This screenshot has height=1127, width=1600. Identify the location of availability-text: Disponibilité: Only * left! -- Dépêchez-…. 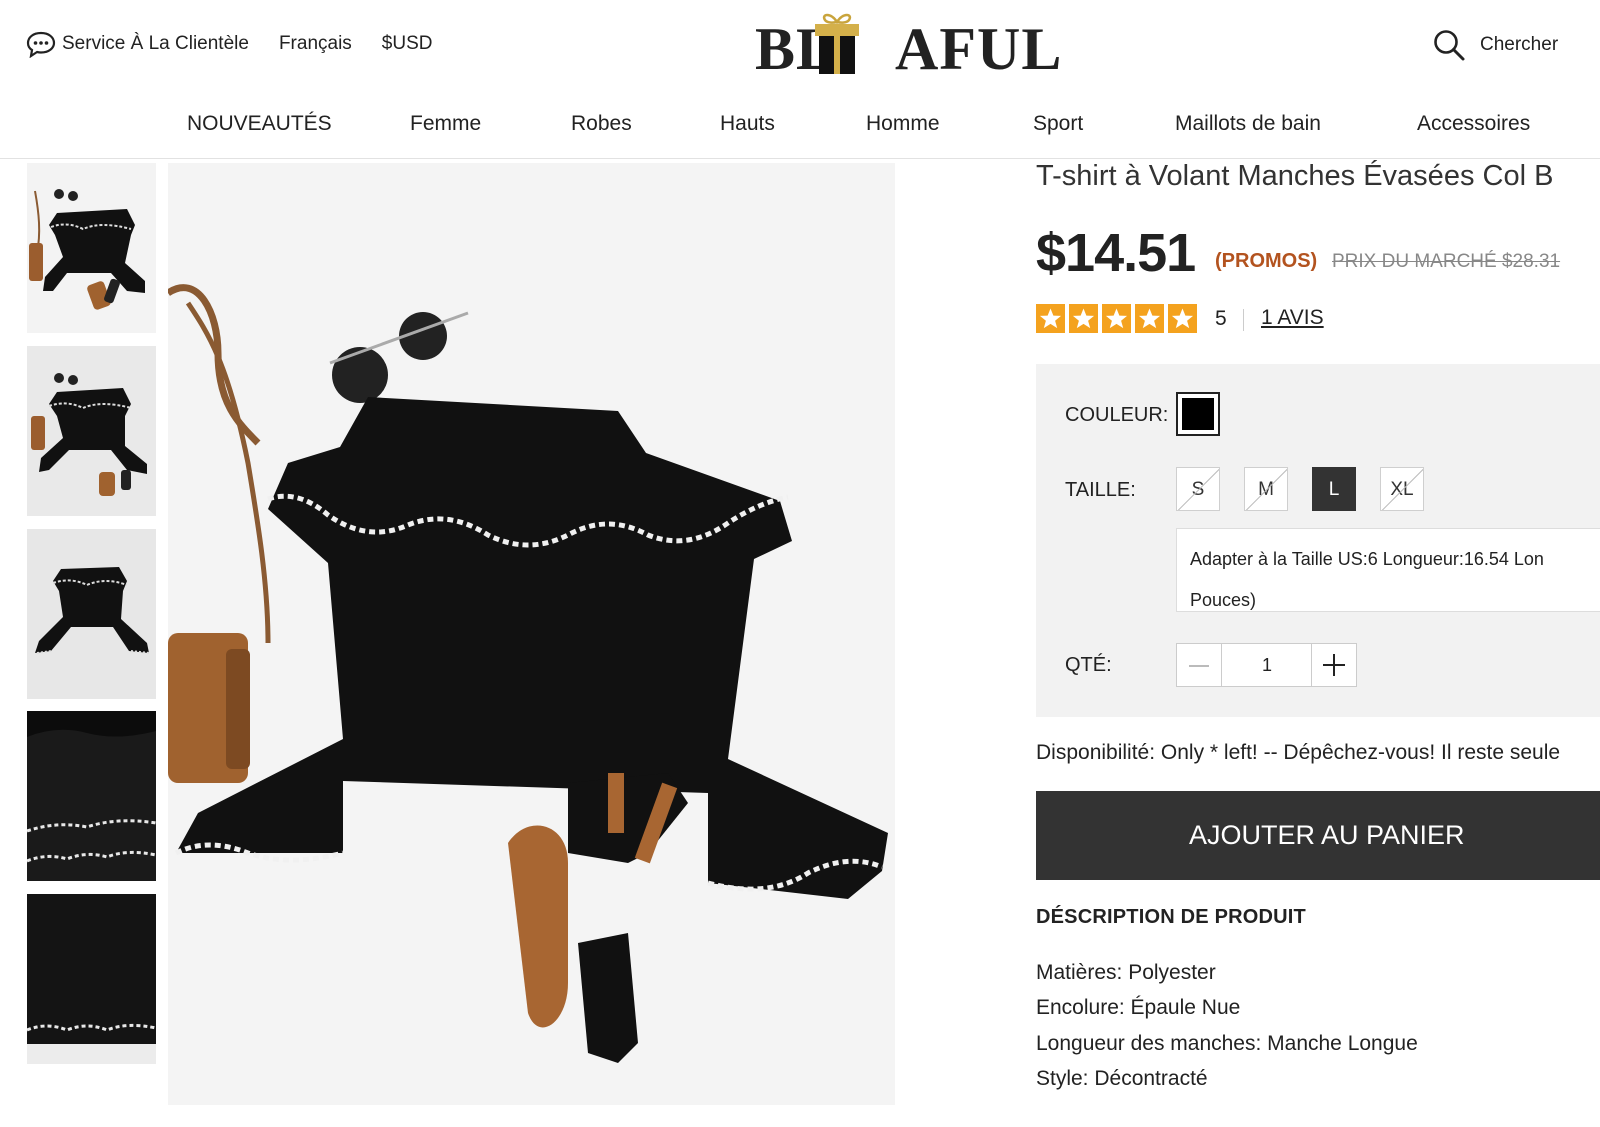
(1298, 752).